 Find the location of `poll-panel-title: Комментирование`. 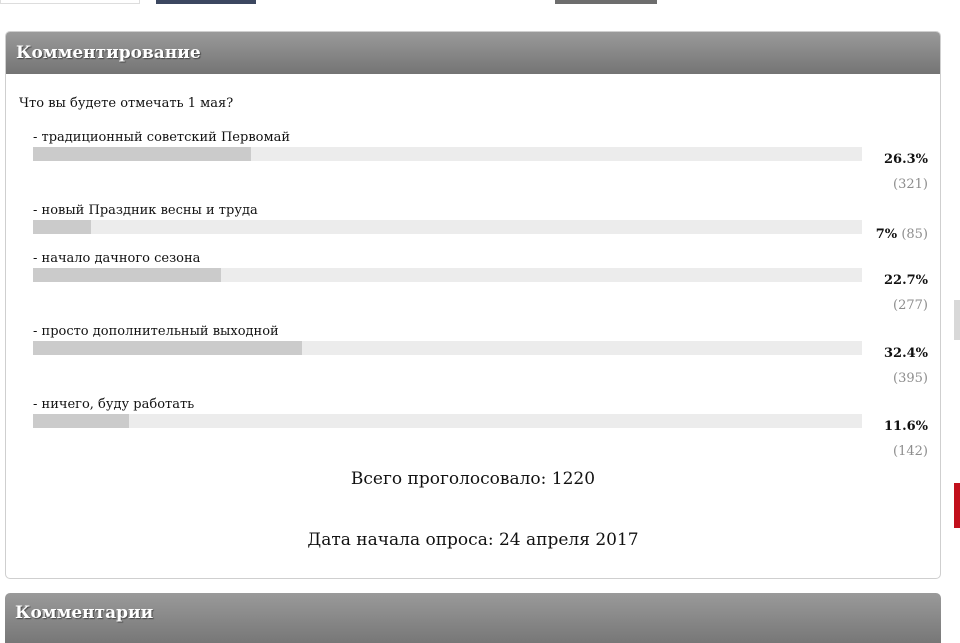

poll-panel-title: Комментирование is located at coordinates (473, 53).